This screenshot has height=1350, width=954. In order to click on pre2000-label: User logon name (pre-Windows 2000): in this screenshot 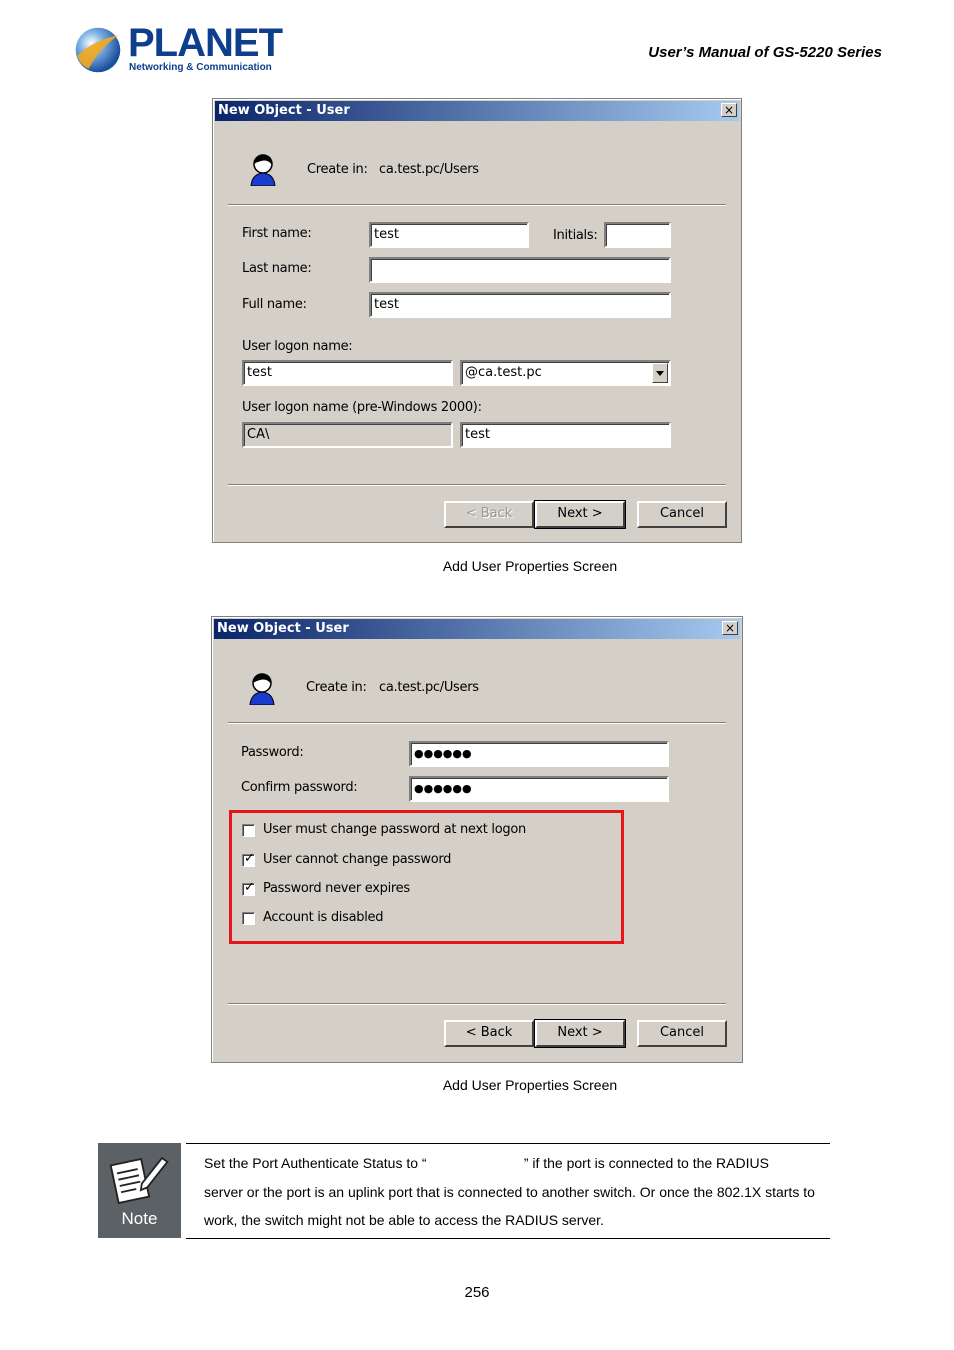, I will do `click(362, 407)`.